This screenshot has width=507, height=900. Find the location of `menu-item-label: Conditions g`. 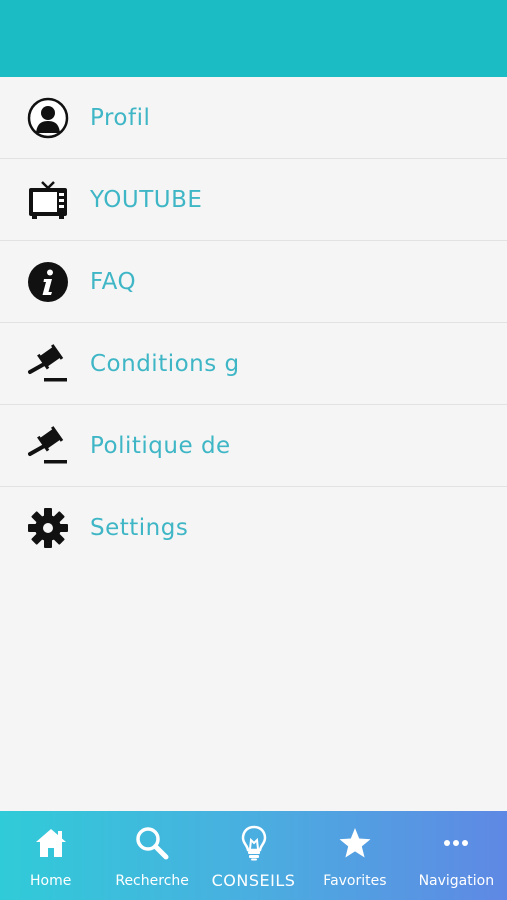

menu-item-label: Conditions g is located at coordinates (165, 363).